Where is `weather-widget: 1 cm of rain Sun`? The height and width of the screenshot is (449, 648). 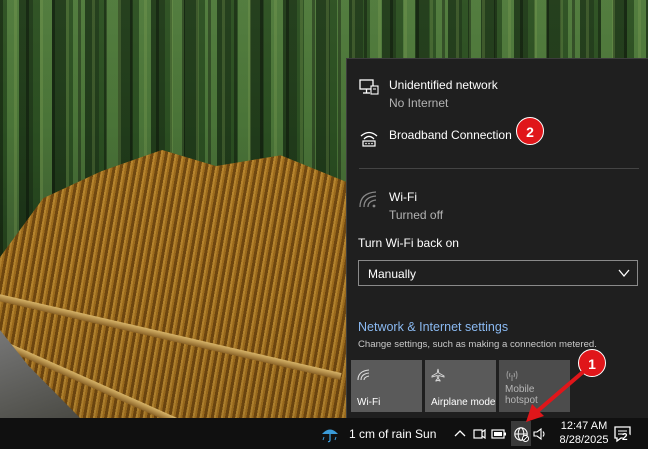
weather-widget: 1 cm of rain Sun is located at coordinates (392, 434).